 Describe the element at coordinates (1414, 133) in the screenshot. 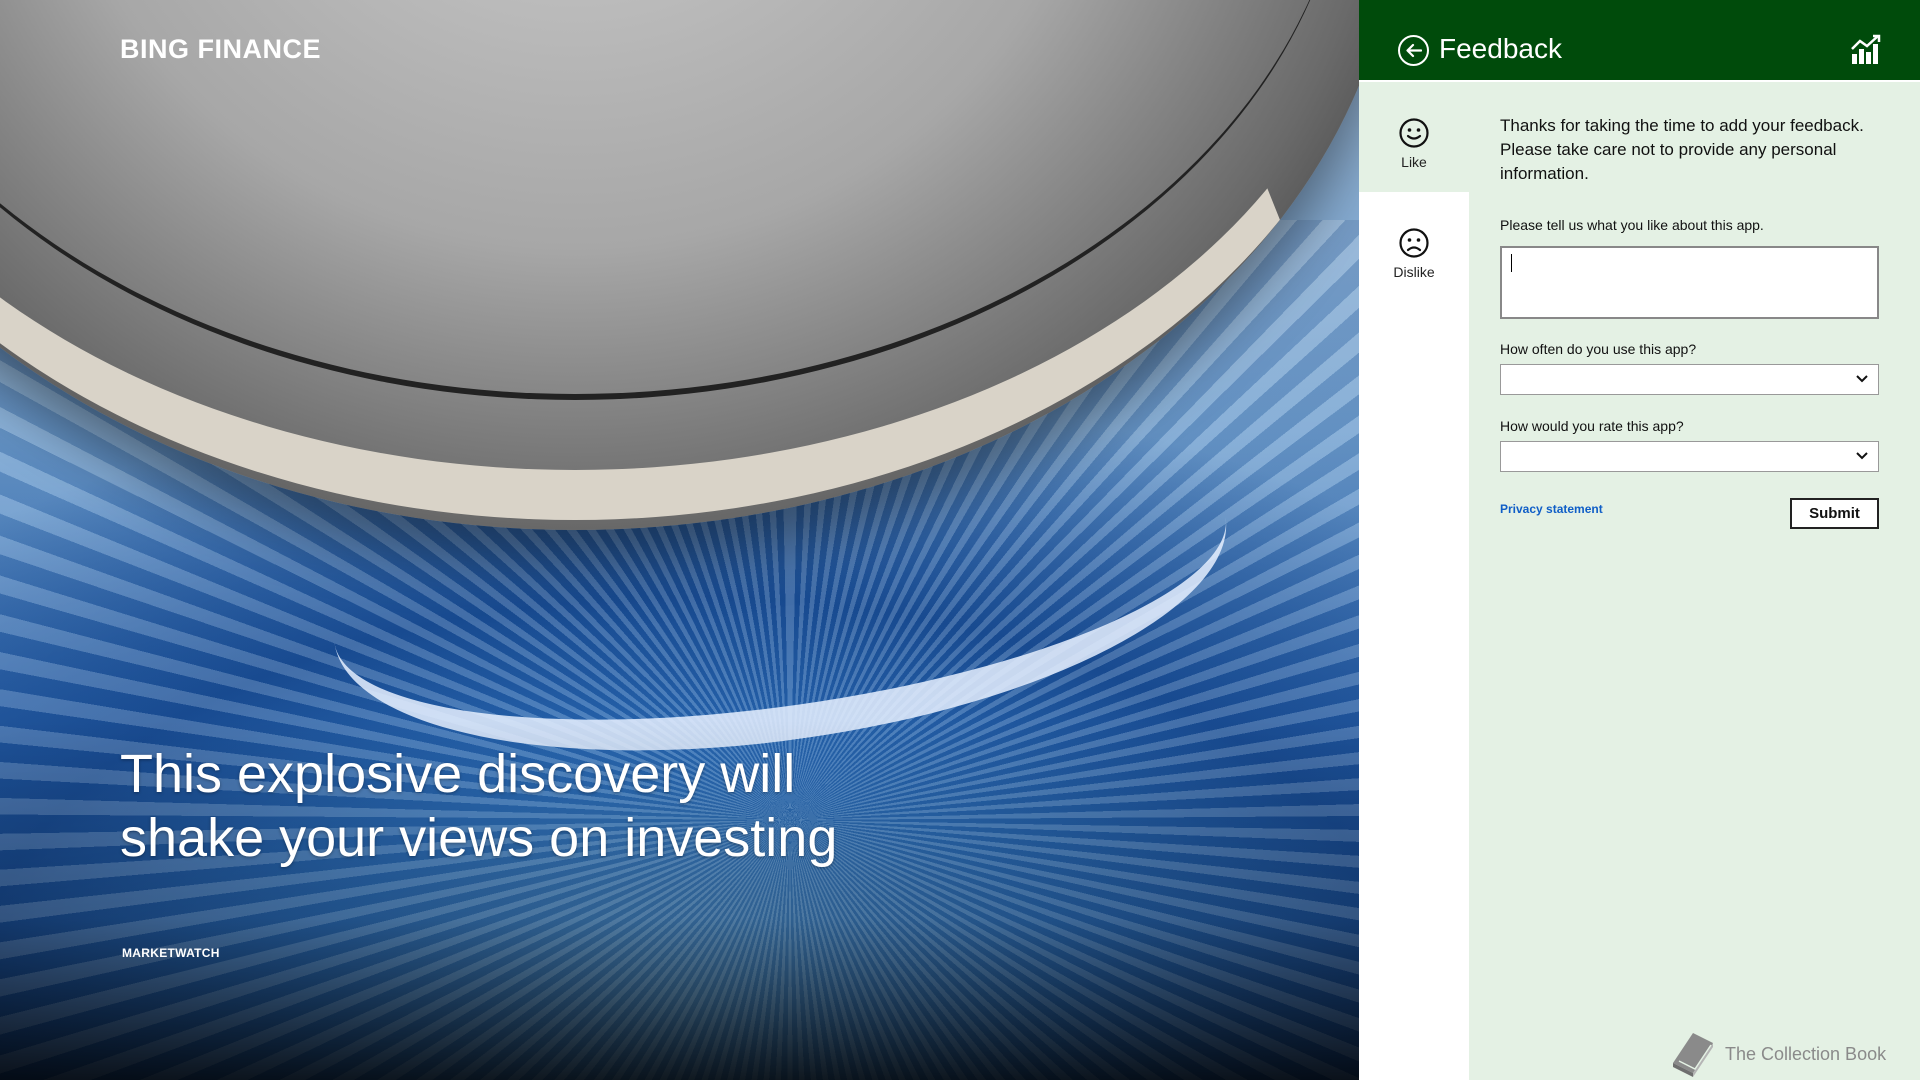

I see `smiley-face-icon` at that location.